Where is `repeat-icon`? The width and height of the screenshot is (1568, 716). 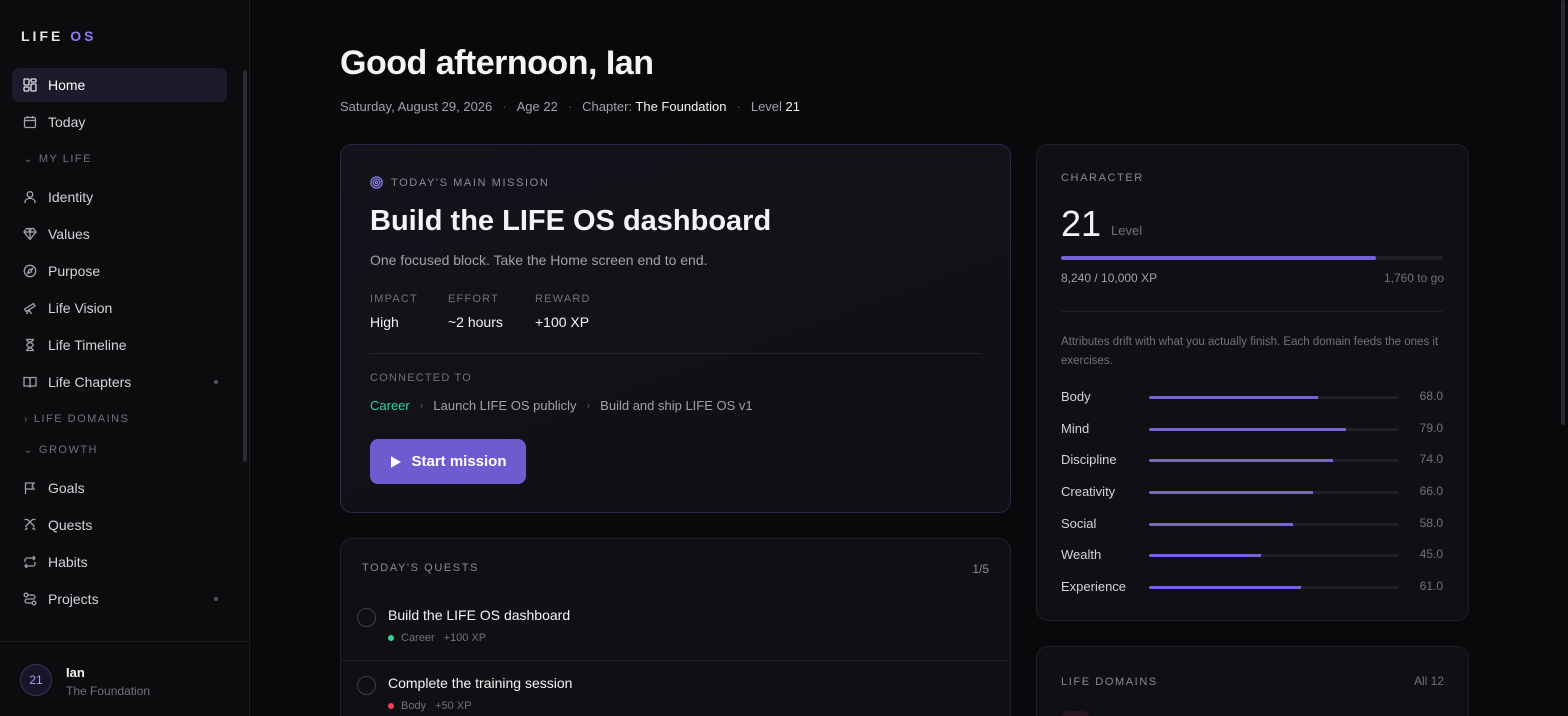
repeat-icon is located at coordinates (30, 562).